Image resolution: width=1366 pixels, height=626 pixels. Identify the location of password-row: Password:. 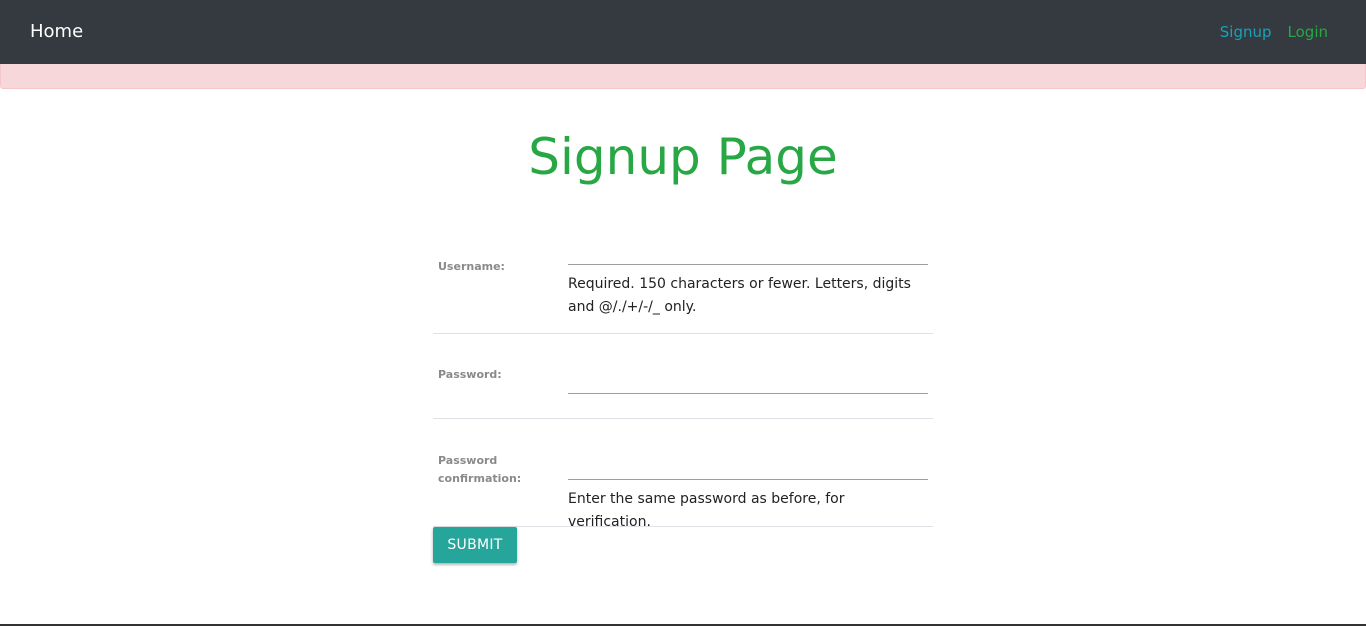
(683, 376).